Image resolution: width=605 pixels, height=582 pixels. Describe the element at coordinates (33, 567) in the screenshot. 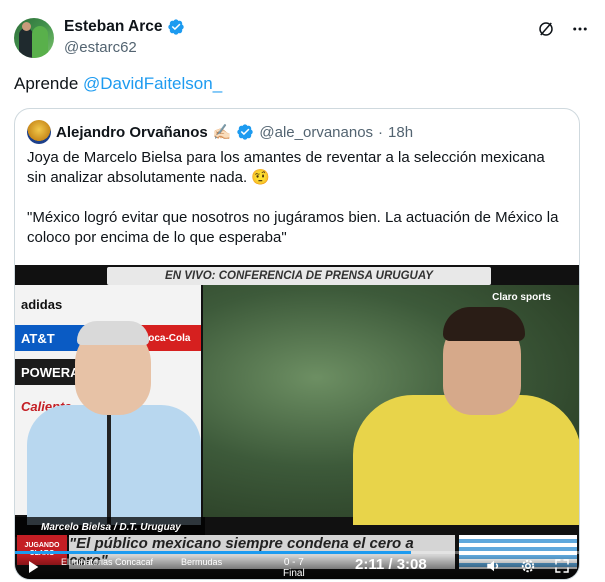

I see `play-icon` at that location.